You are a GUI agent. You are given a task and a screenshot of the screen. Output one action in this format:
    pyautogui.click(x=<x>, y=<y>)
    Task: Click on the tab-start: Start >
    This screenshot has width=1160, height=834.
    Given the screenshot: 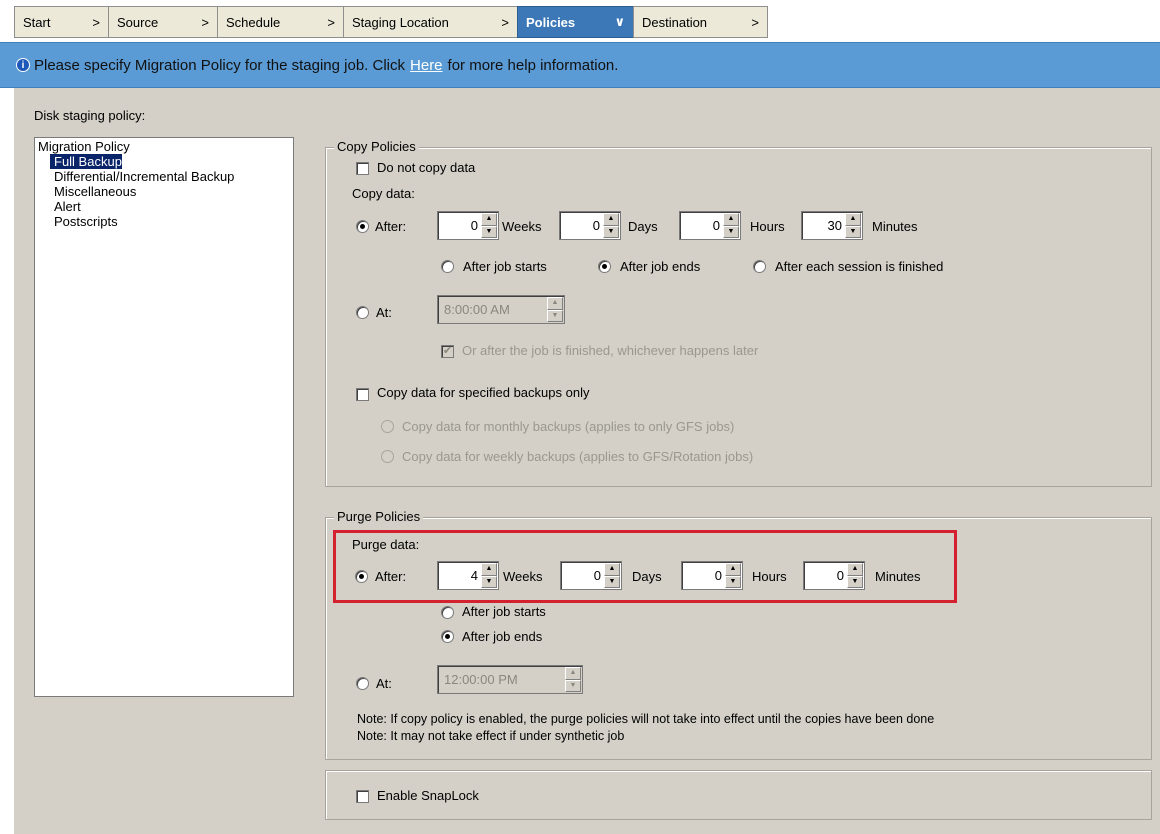 What is the action you would take?
    pyautogui.click(x=61, y=22)
    